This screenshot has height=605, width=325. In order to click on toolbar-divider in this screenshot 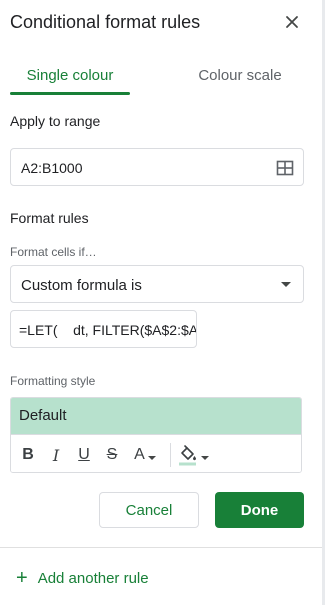, I will do `click(170, 455)`.